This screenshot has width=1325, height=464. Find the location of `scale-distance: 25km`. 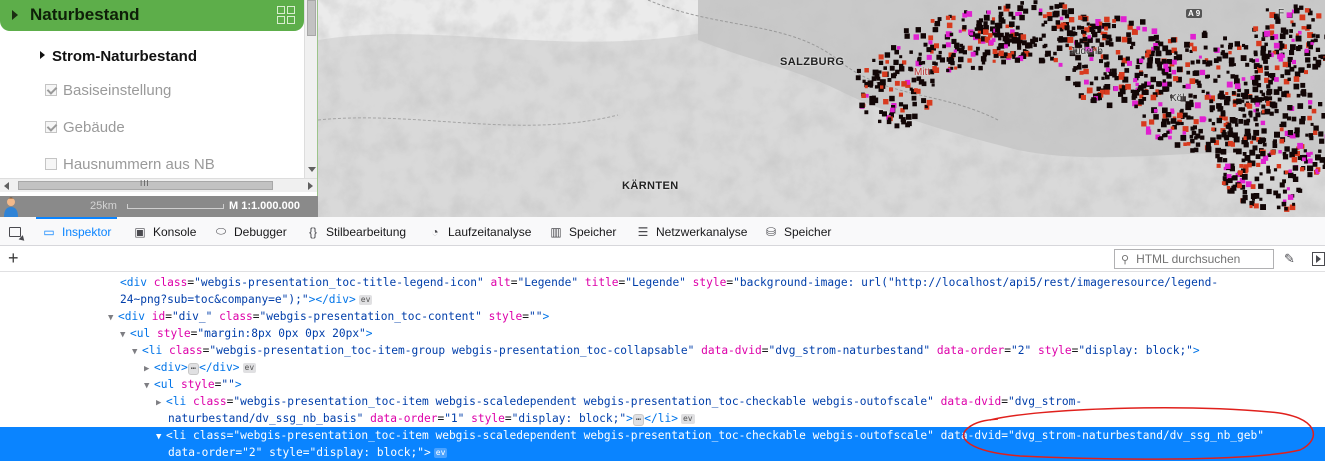

scale-distance: 25km is located at coordinates (103, 206).